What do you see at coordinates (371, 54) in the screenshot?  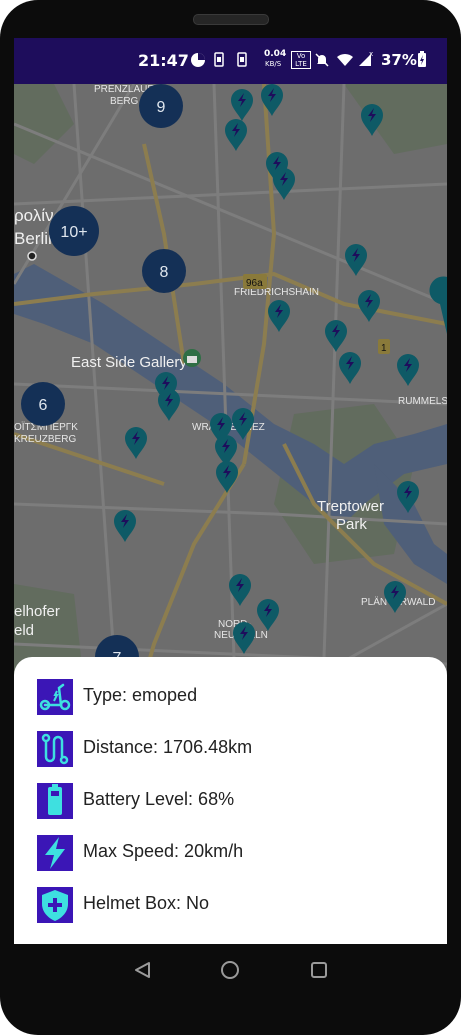 I see `svg-text: x` at bounding box center [371, 54].